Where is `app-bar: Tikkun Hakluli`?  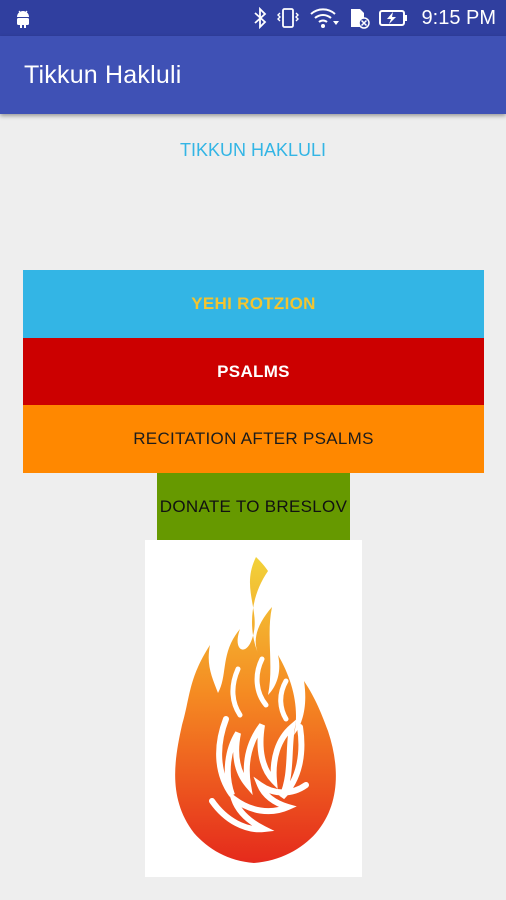
app-bar: Tikkun Hakluli is located at coordinates (253, 75).